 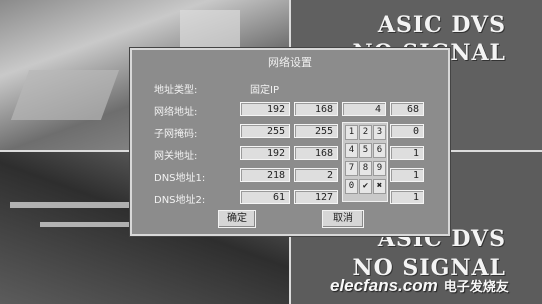 What do you see at coordinates (265, 175) in the screenshot?
I see `dns1-octet-field: 218` at bounding box center [265, 175].